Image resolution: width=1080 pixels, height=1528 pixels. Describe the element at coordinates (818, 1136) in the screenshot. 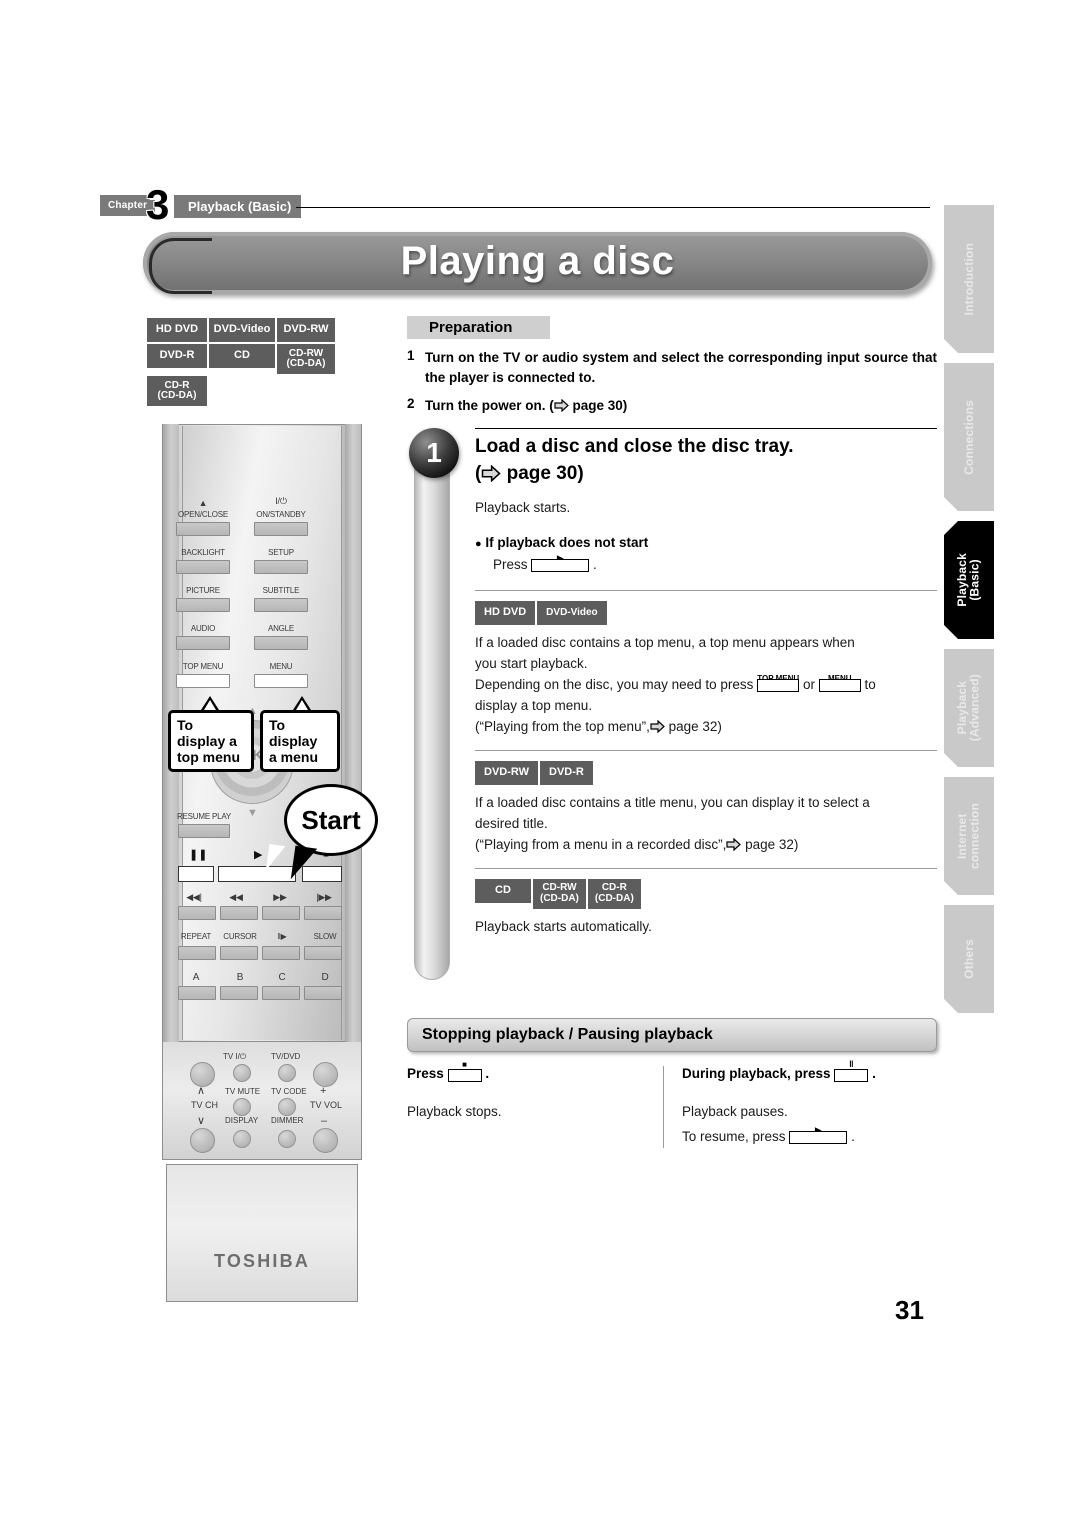

I see `resume-play-key-graphic: ▶` at that location.